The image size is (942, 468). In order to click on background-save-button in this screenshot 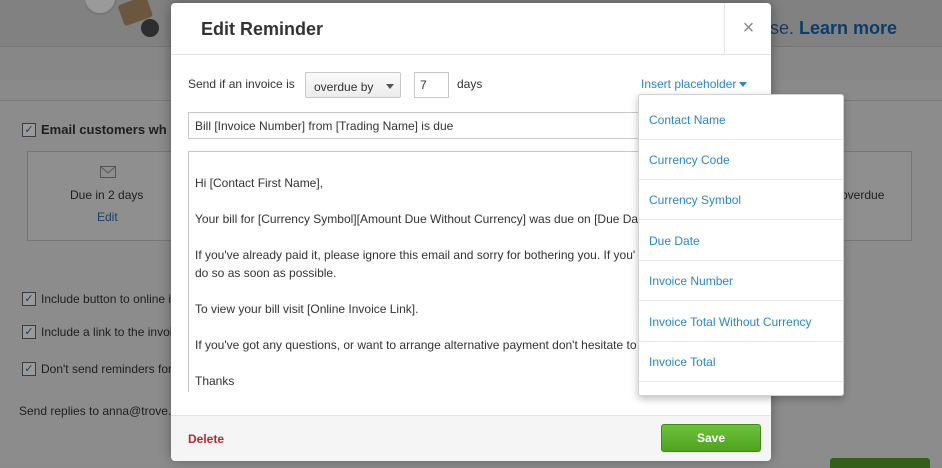, I will do `click(880, 463)`.